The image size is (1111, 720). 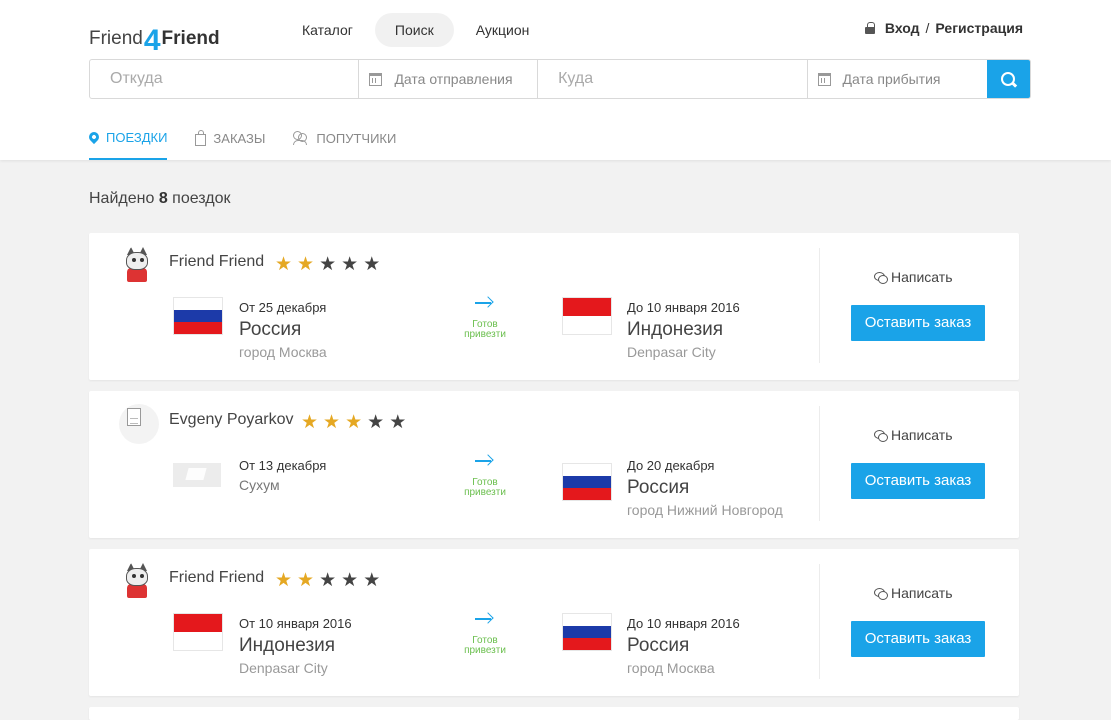 I want to click on people-icon, so click(x=301, y=138).